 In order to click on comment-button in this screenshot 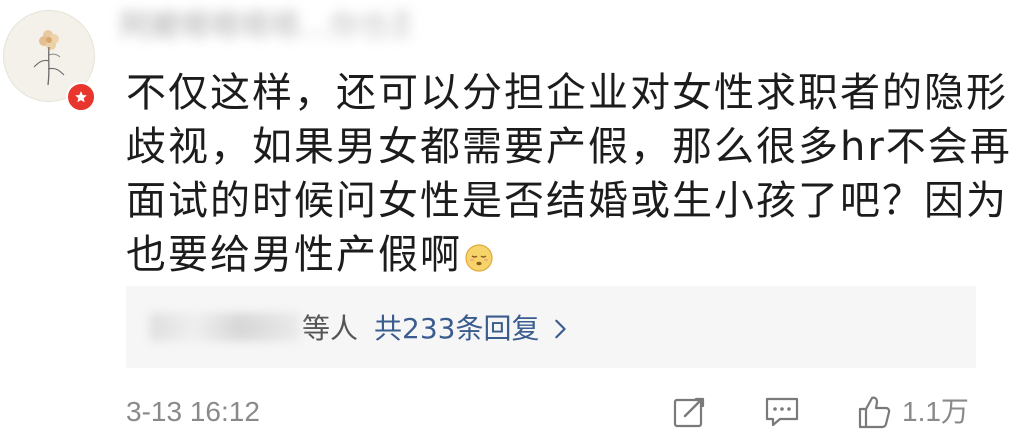, I will do `click(782, 412)`.